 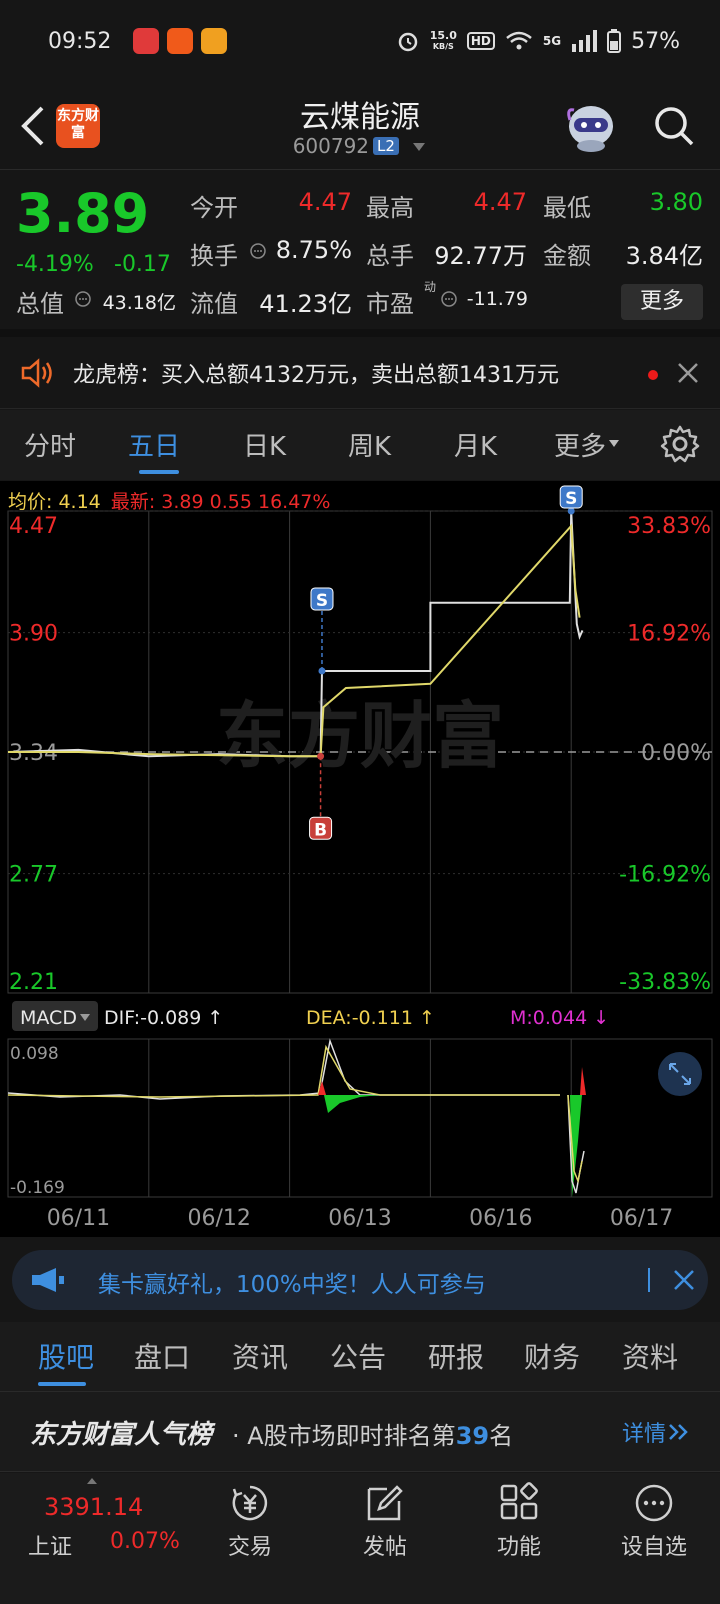 I want to click on dropdown-arrow-icon, so click(x=614, y=443).